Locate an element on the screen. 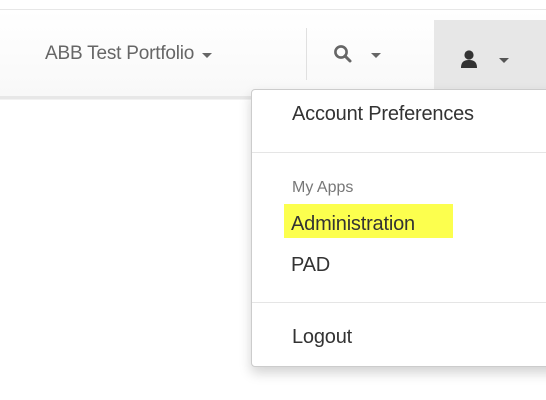 The width and height of the screenshot is (546, 400). portfolio-label: ABB Test Portfolio is located at coordinates (120, 53).